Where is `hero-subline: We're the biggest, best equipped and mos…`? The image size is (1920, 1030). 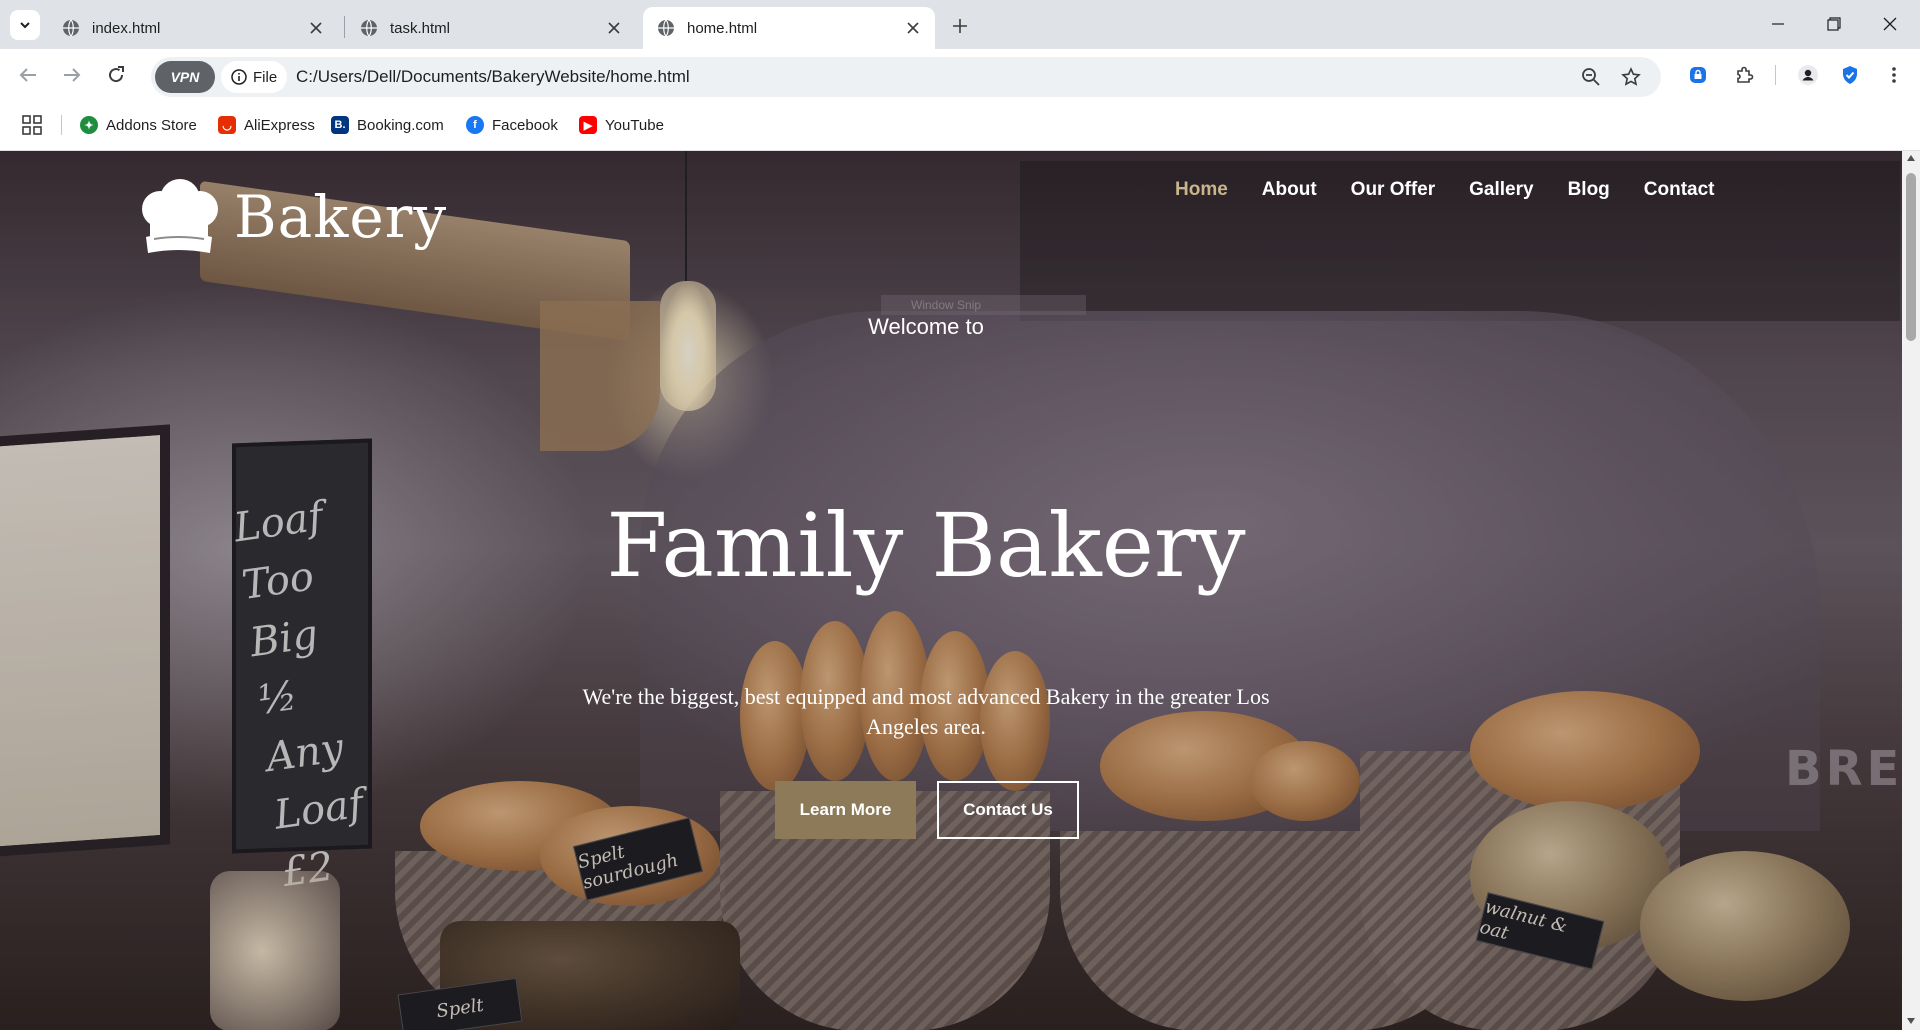
hero-subline: We're the biggest, best equipped and mos… is located at coordinates (926, 711).